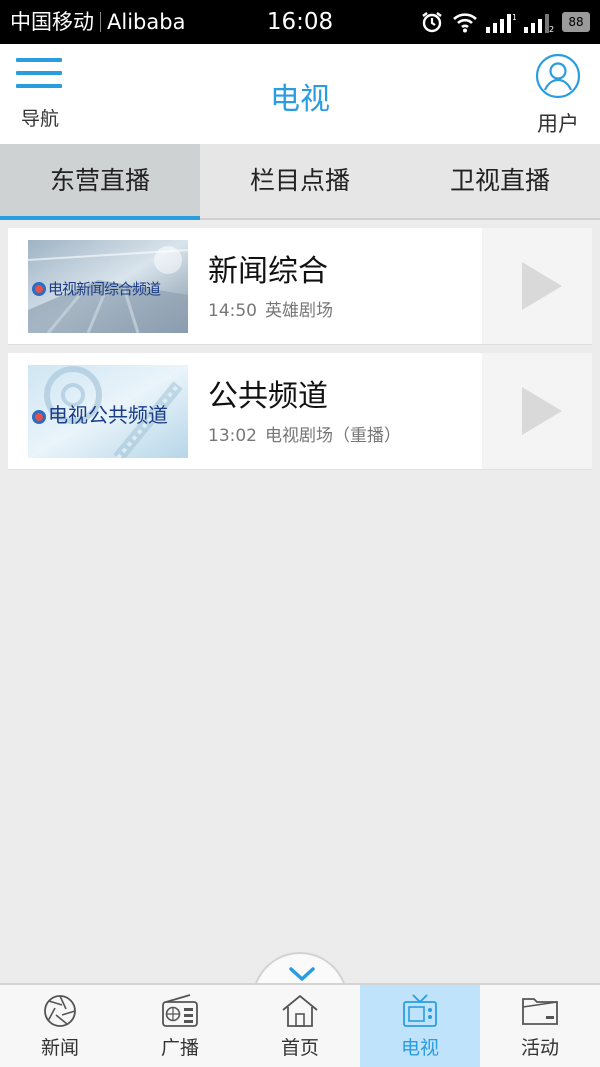 The height and width of the screenshot is (1067, 600). I want to click on bottom-nav-label: 首页, so click(299, 1048).